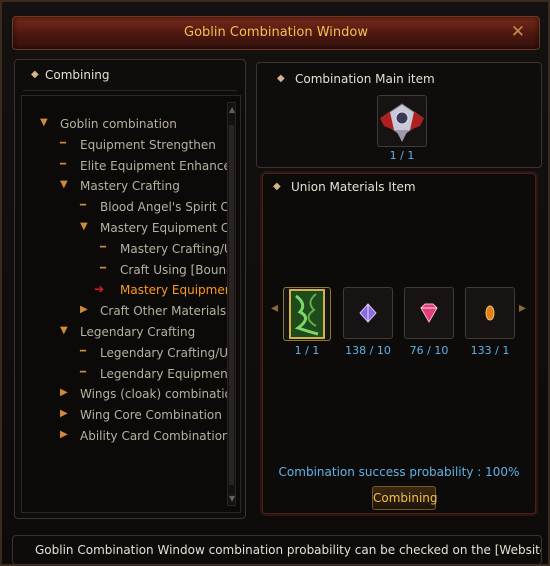  Describe the element at coordinates (174, 269) in the screenshot. I see `tree-item-label: Craft Using [Bound] M` at that location.